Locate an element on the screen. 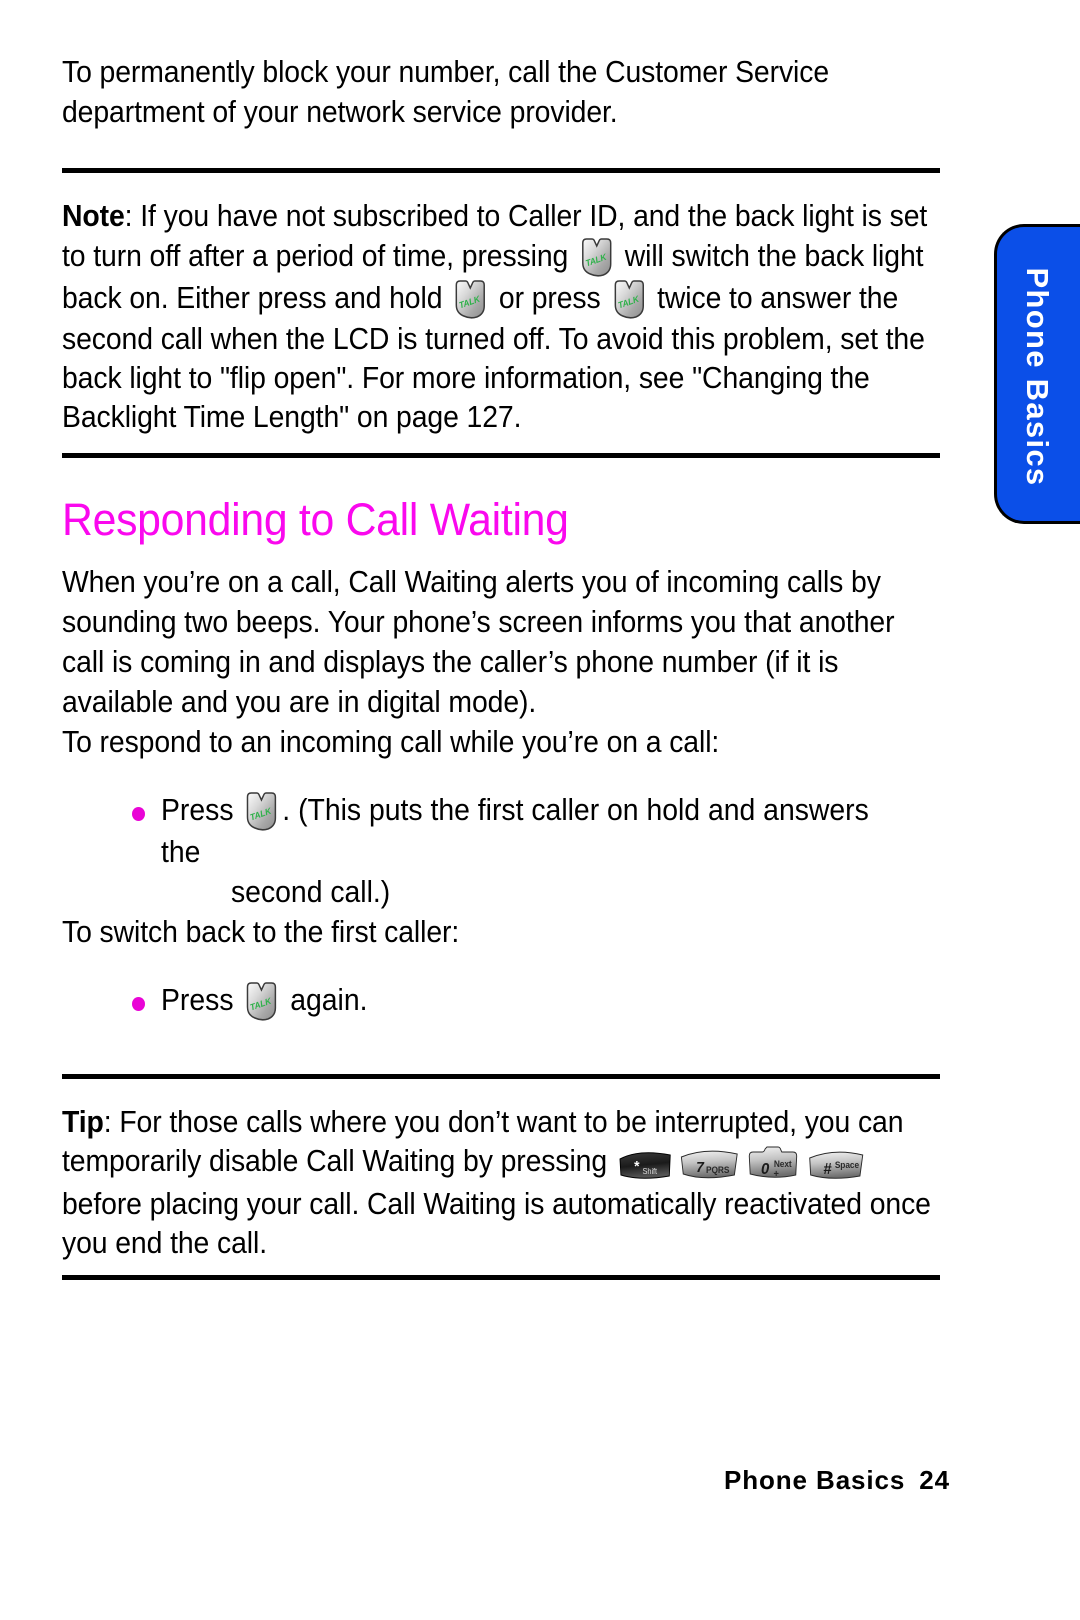  page-footer: Phone Basics 24 is located at coordinates (837, 1480).